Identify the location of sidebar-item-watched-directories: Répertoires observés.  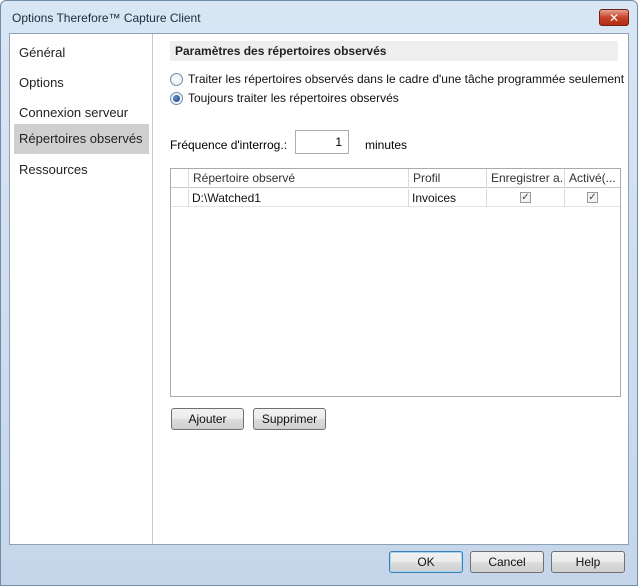
(81, 139).